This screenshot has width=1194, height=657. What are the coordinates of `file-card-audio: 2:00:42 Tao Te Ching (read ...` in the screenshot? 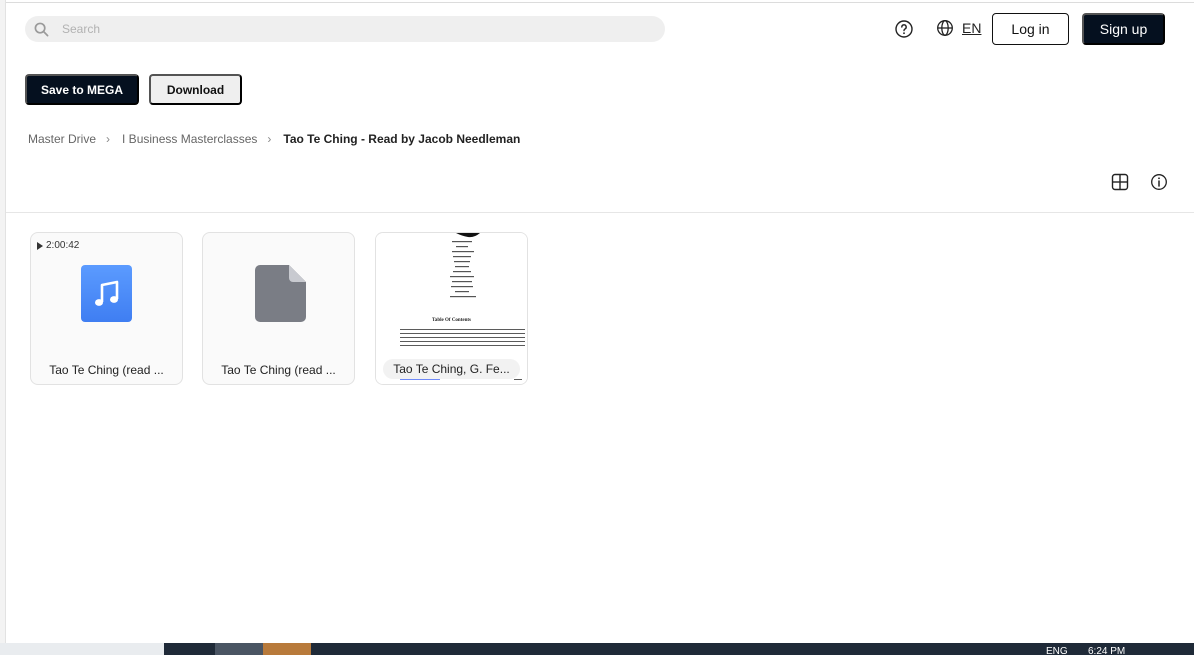 It's located at (106, 308).